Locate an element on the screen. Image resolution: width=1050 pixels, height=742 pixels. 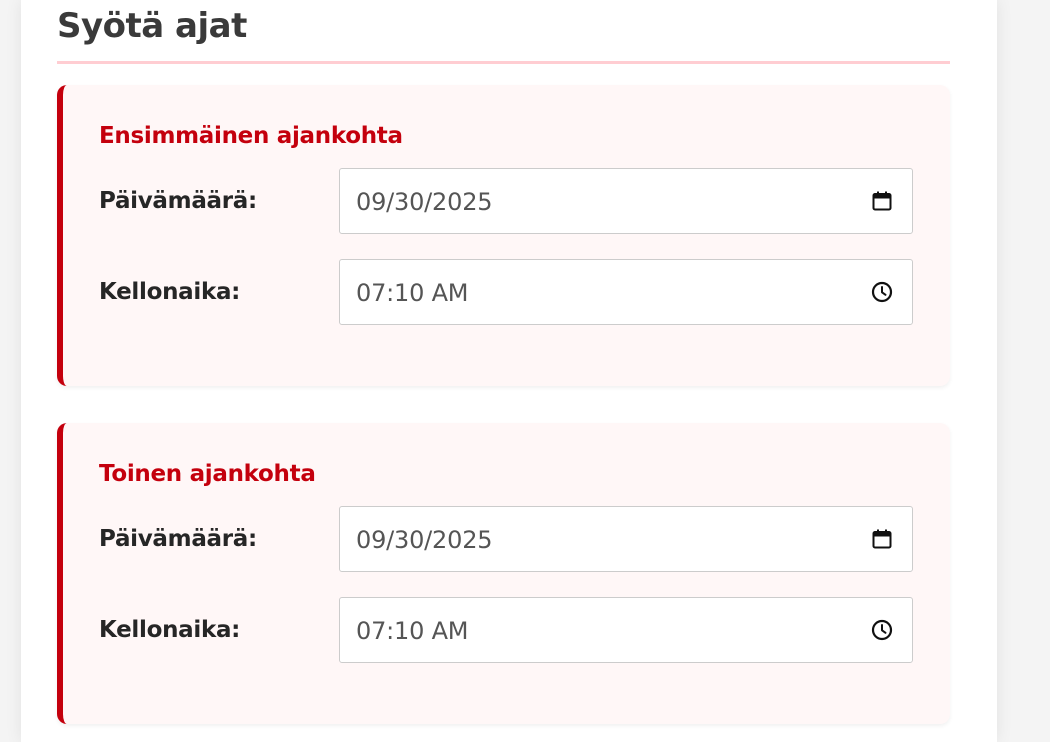
card-title: Ensimmäinen ajankohta is located at coordinates (251, 136).